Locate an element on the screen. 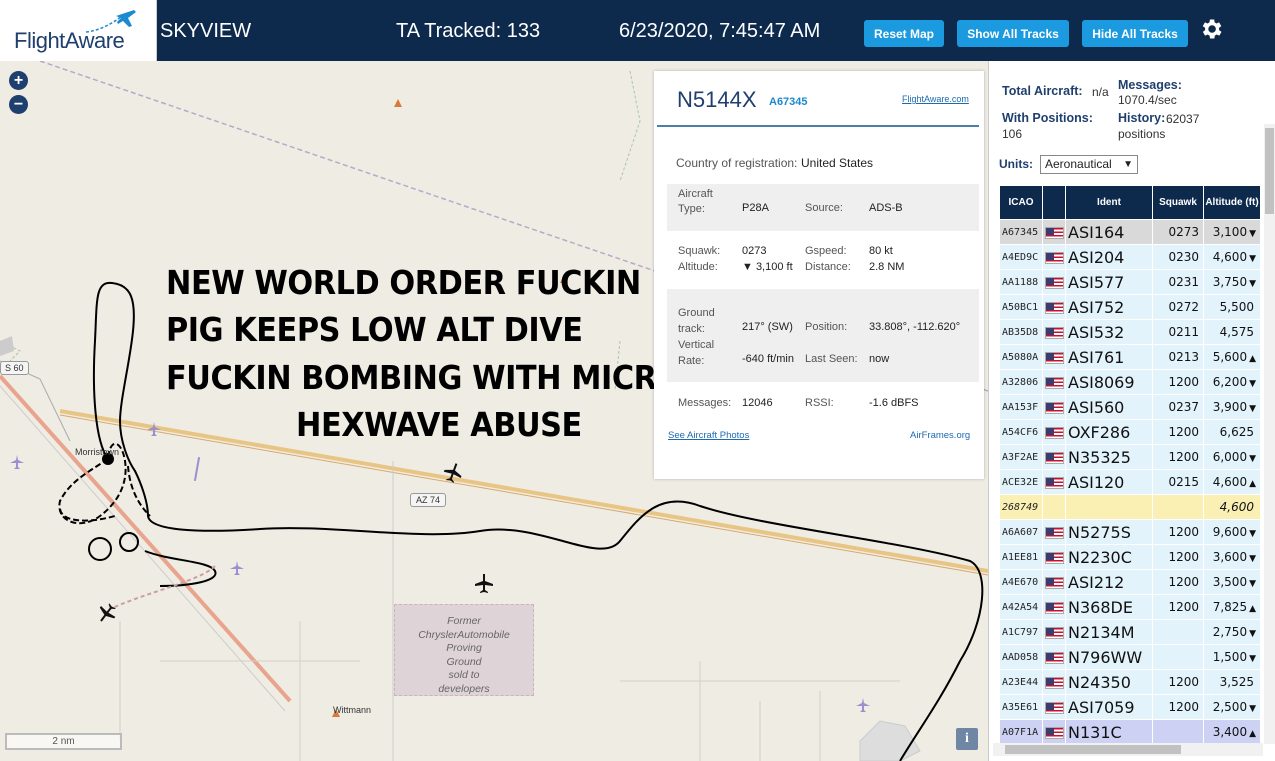 Image resolution: width=1275 pixels, height=761 pixels. table-row: A6A607 N5275S 1200 9,600 ▼ is located at coordinates (1130, 532).